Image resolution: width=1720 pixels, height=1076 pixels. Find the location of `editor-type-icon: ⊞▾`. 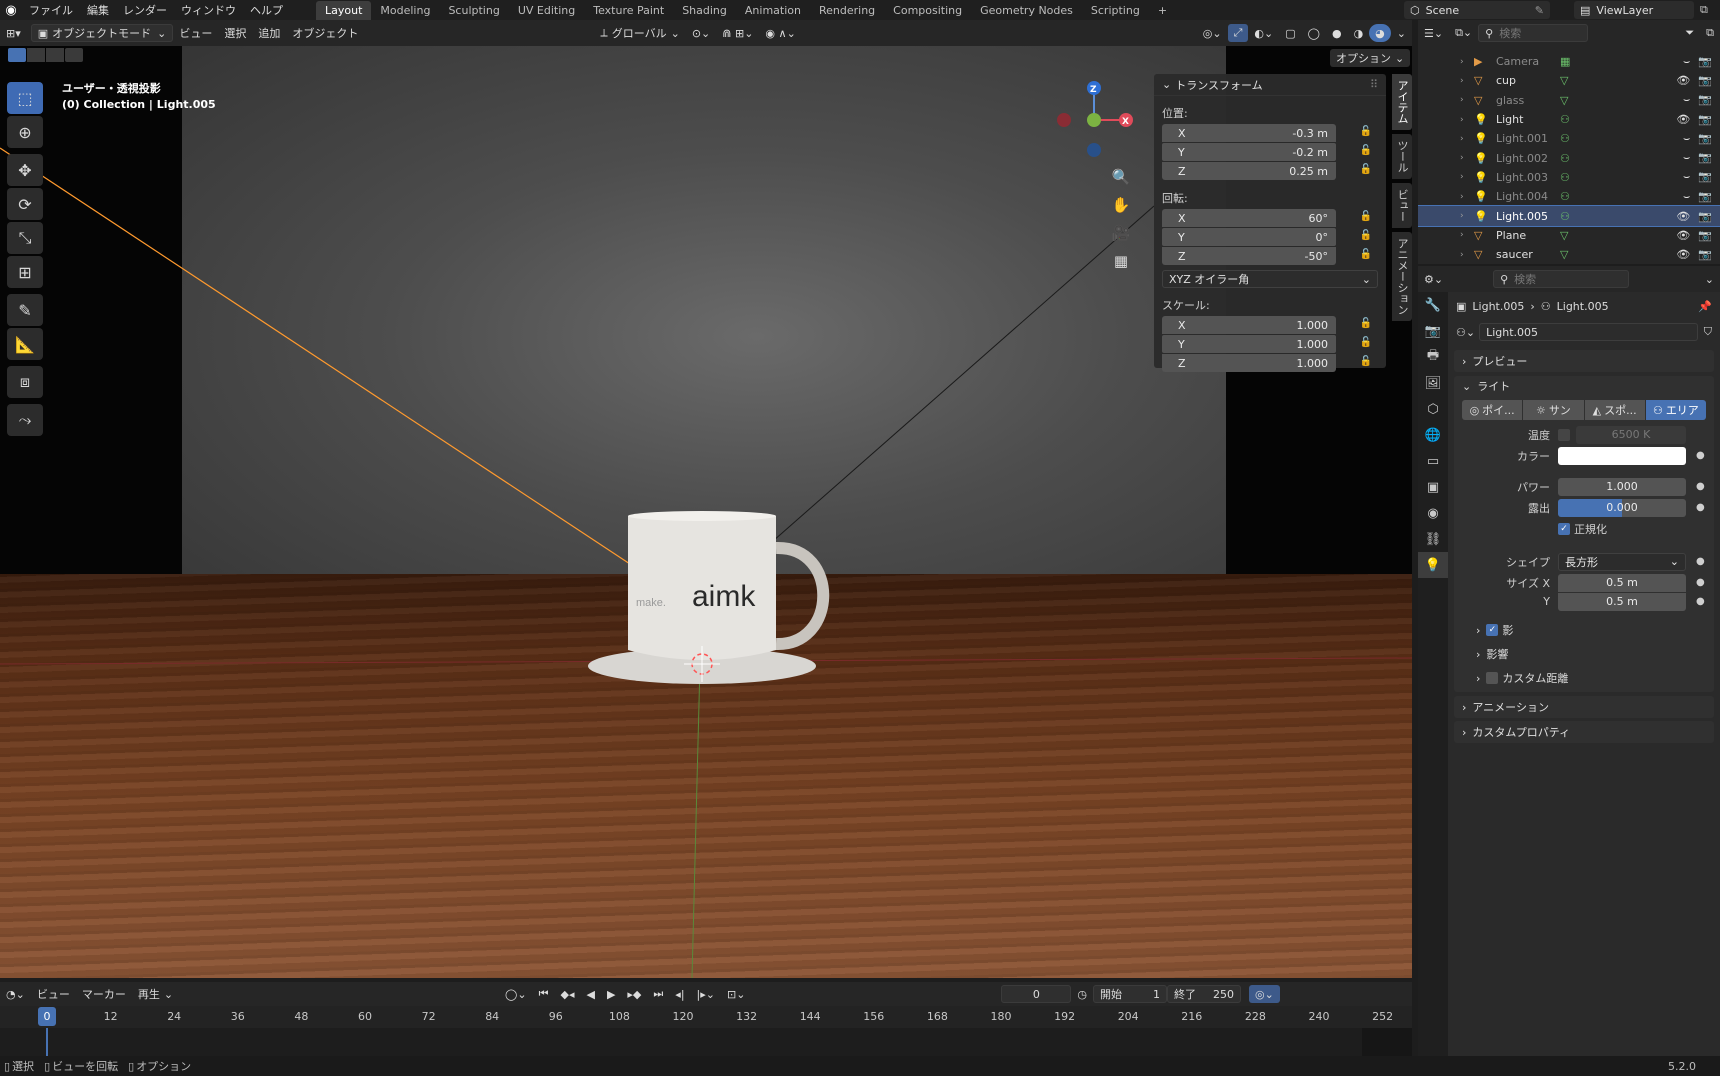

editor-type-icon: ⊞▾ is located at coordinates (13, 33).